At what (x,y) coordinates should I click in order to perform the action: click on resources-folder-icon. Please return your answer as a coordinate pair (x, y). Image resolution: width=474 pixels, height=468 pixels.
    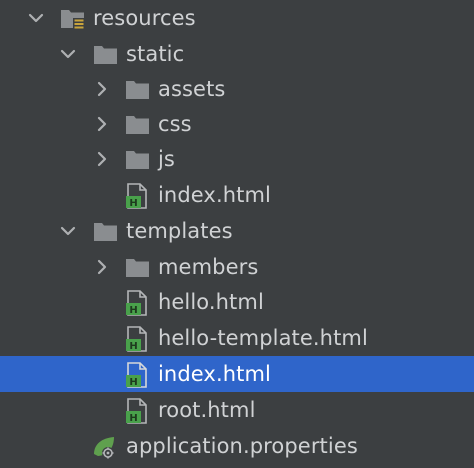
    Looking at the image, I should click on (73, 19).